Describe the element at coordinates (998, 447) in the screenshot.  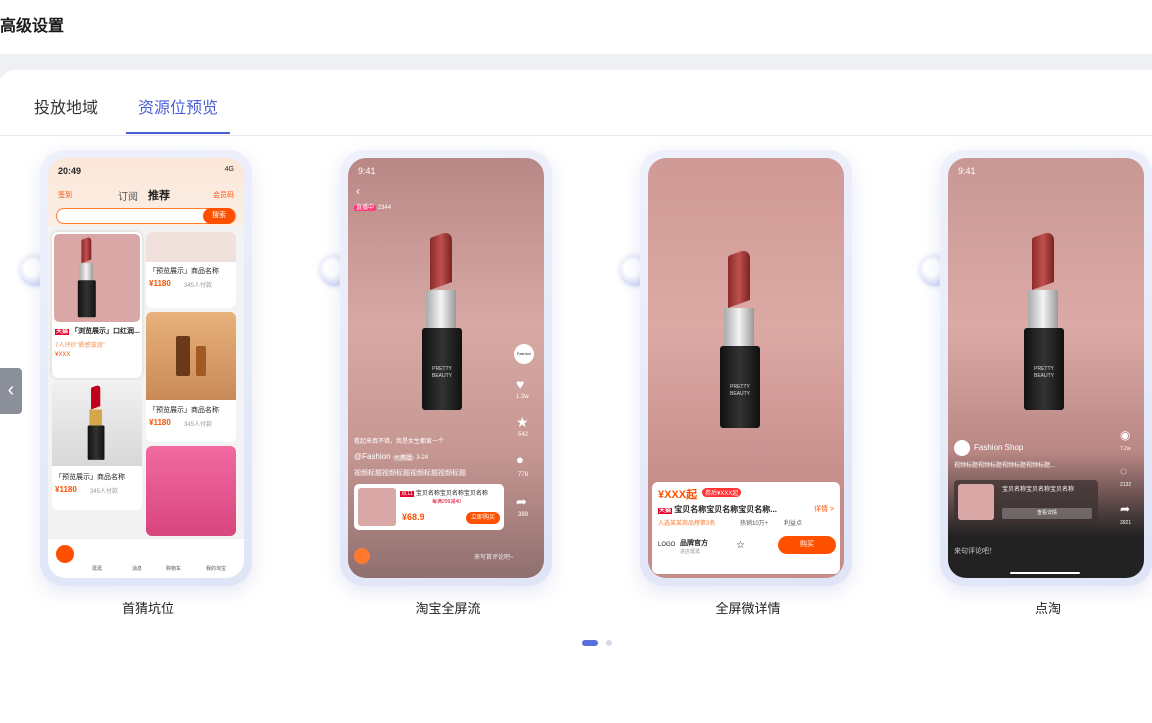
I see `shop-name: Fashion Shop` at that location.